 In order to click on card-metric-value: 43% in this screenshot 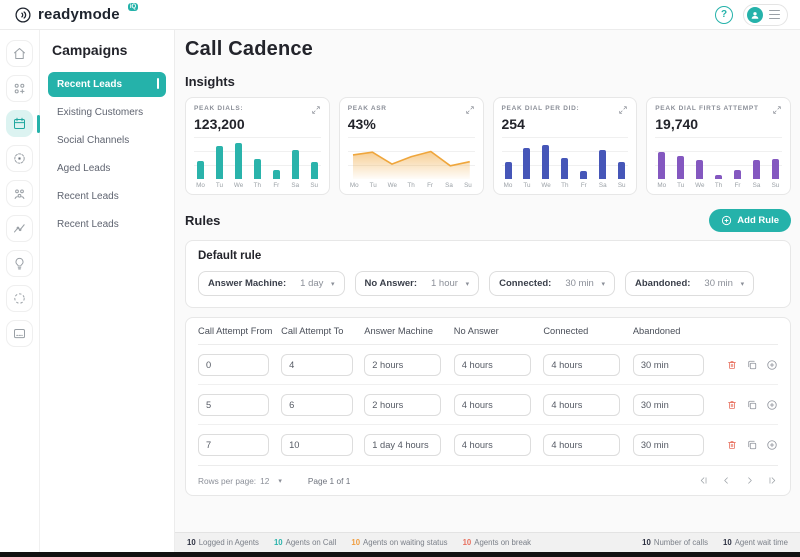, I will do `click(361, 124)`.